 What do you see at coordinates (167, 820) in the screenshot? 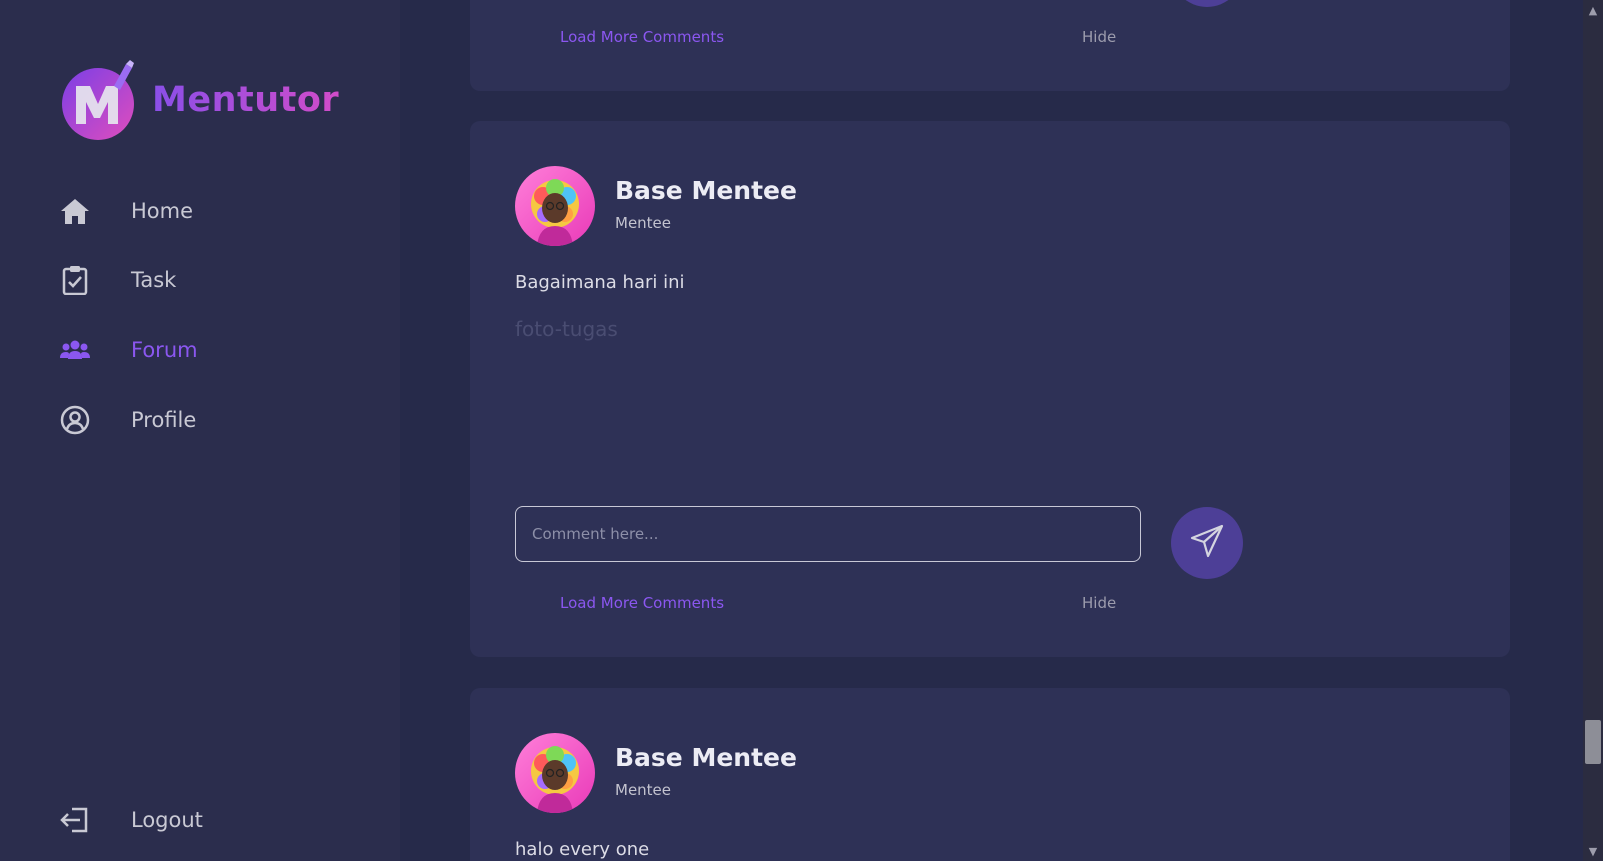
I see `logout-label: Logout` at bounding box center [167, 820].